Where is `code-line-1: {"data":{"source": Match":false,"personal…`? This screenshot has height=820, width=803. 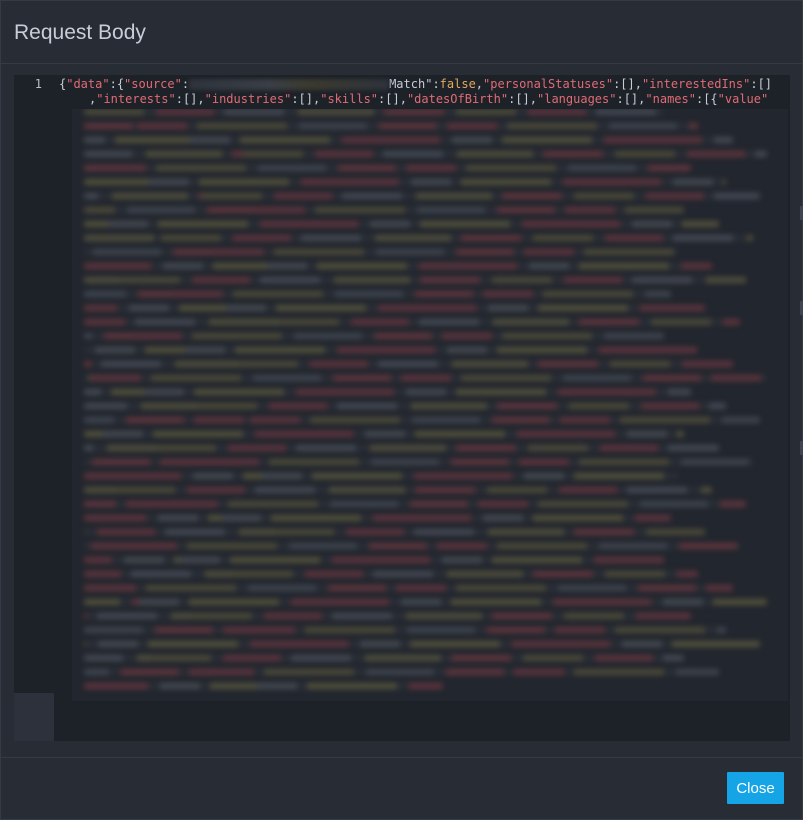 code-line-1: {"data":{"source": Match":false,"personal… is located at coordinates (416, 84).